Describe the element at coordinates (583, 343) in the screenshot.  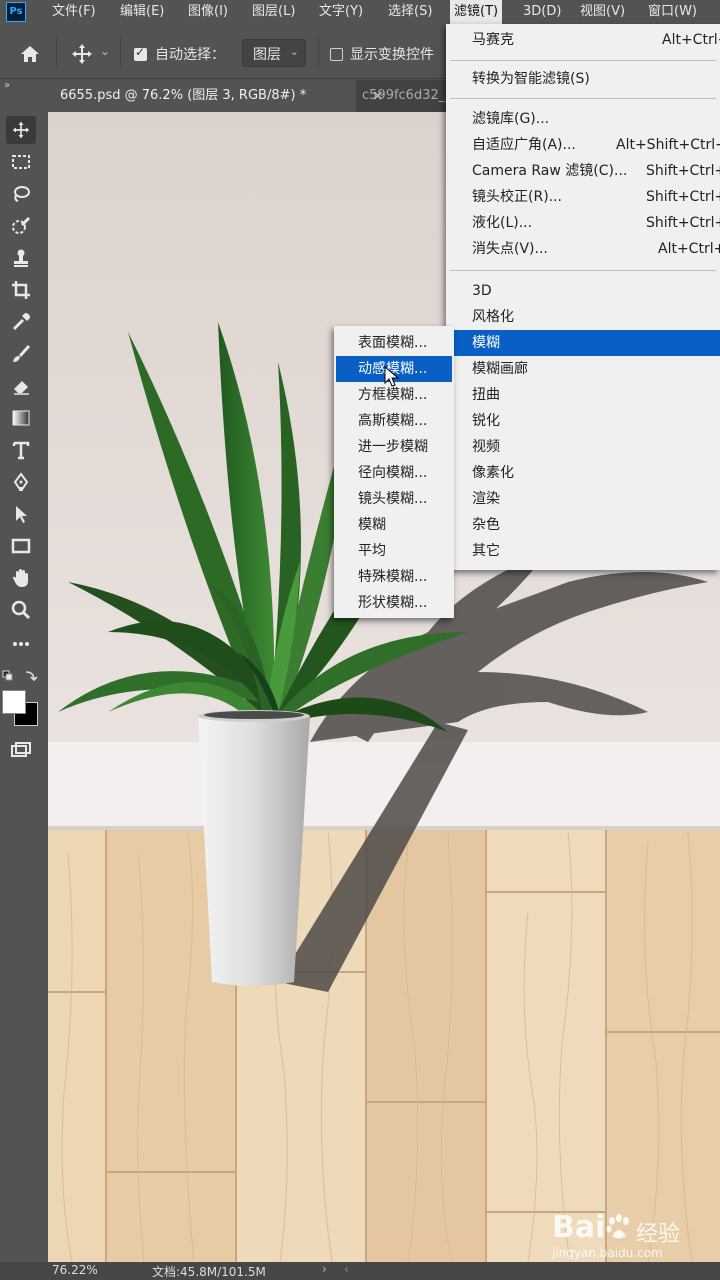
I see `menu-item-blur: 模糊` at that location.